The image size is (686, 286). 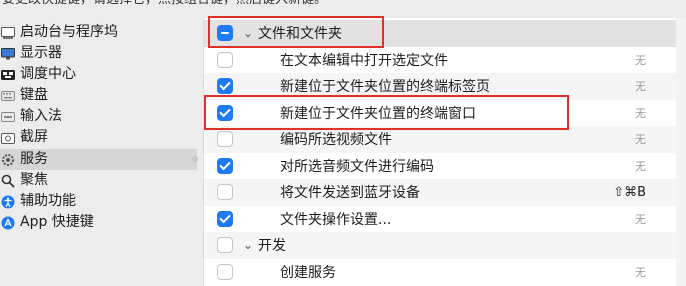 I want to click on list-item: 在文本编辑中打开选定文件 无, so click(x=440, y=60).